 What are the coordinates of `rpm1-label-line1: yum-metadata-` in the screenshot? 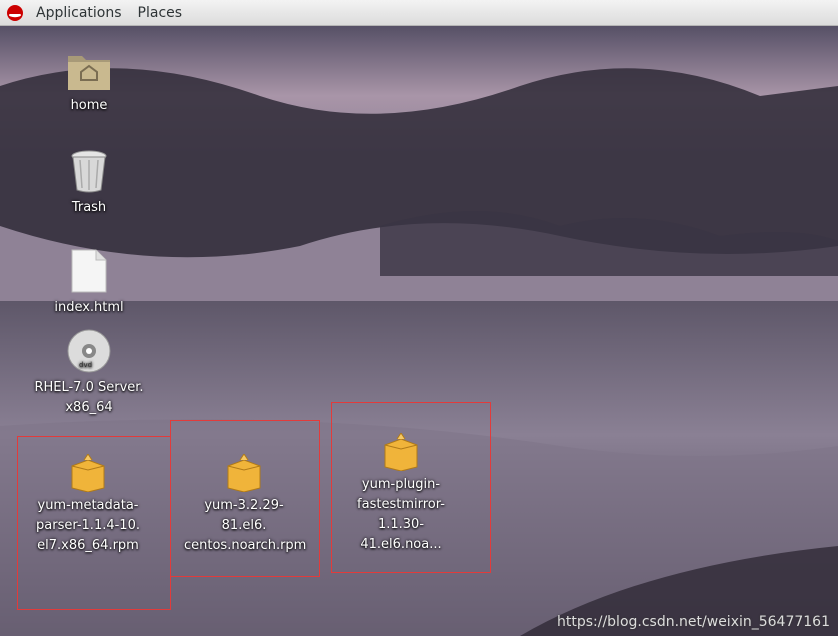 It's located at (88, 505).